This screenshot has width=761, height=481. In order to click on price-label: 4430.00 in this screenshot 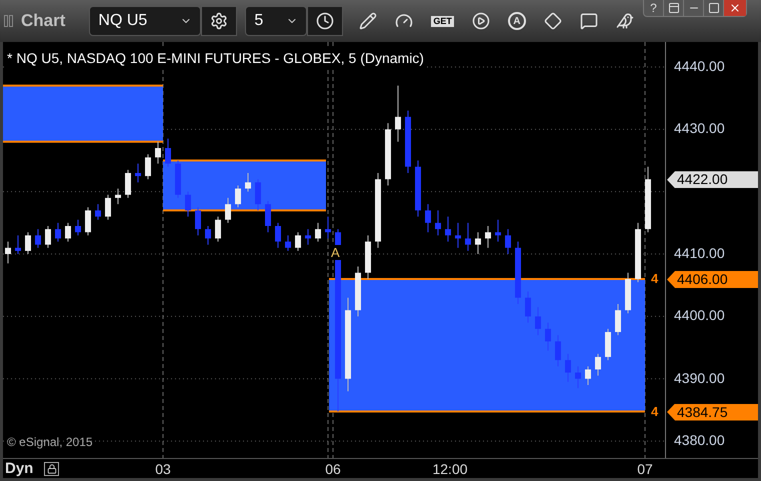, I will do `click(699, 128)`.